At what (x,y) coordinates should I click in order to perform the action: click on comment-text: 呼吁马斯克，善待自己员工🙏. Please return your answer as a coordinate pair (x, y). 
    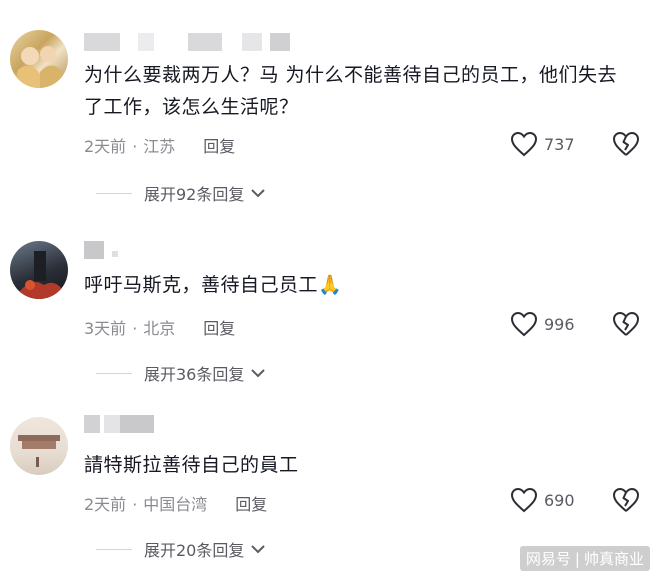
    Looking at the image, I should click on (213, 285).